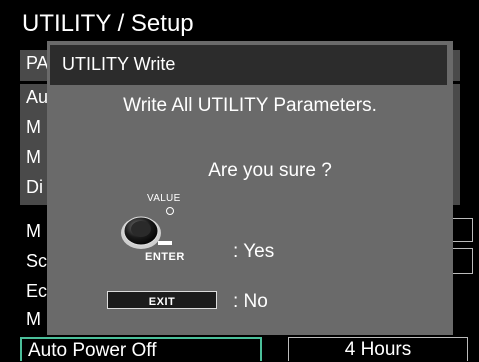  I want to click on auto-power-off-label: Auto Power Off, so click(92, 350).